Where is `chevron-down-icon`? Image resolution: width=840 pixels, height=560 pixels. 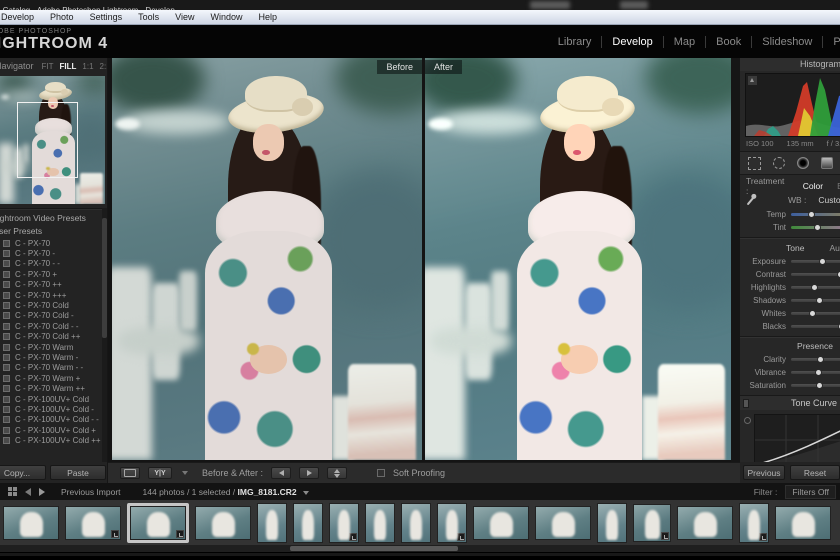 chevron-down-icon is located at coordinates (185, 473).